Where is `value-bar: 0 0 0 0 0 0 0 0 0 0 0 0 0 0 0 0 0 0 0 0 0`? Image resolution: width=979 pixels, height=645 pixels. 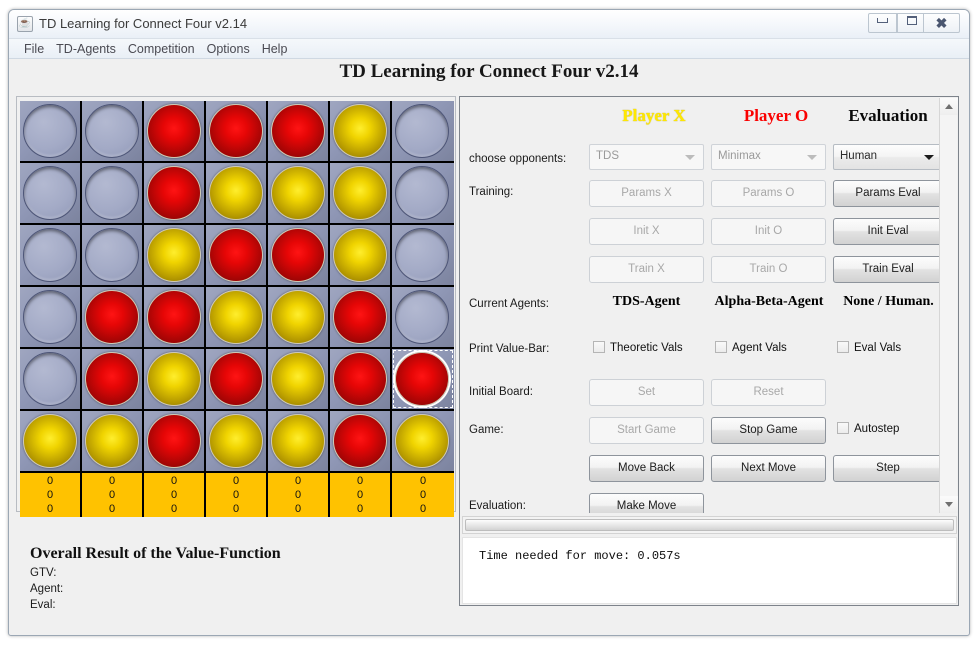
value-bar: 0 0 0 0 0 0 0 0 0 0 0 0 0 0 0 0 0 0 0 0 0 is located at coordinates (237, 495).